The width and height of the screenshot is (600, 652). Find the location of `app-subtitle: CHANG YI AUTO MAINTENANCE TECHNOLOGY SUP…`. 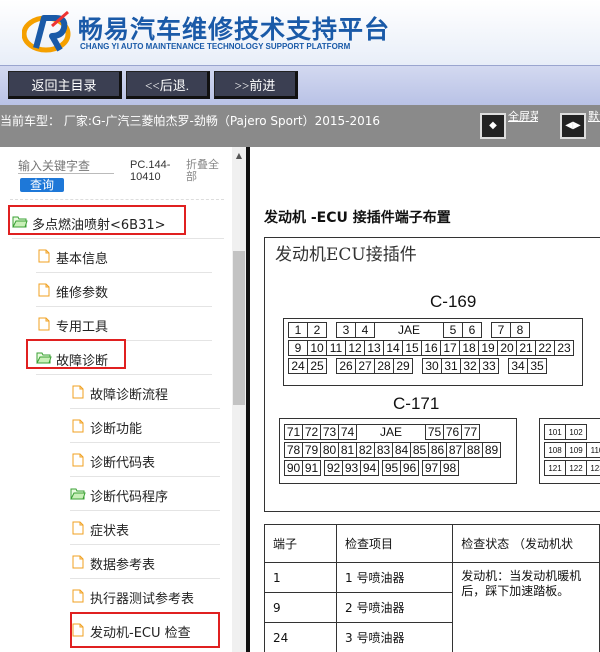

app-subtitle: CHANG YI AUTO MAINTENANCE TECHNOLOGY SUP… is located at coordinates (215, 46).